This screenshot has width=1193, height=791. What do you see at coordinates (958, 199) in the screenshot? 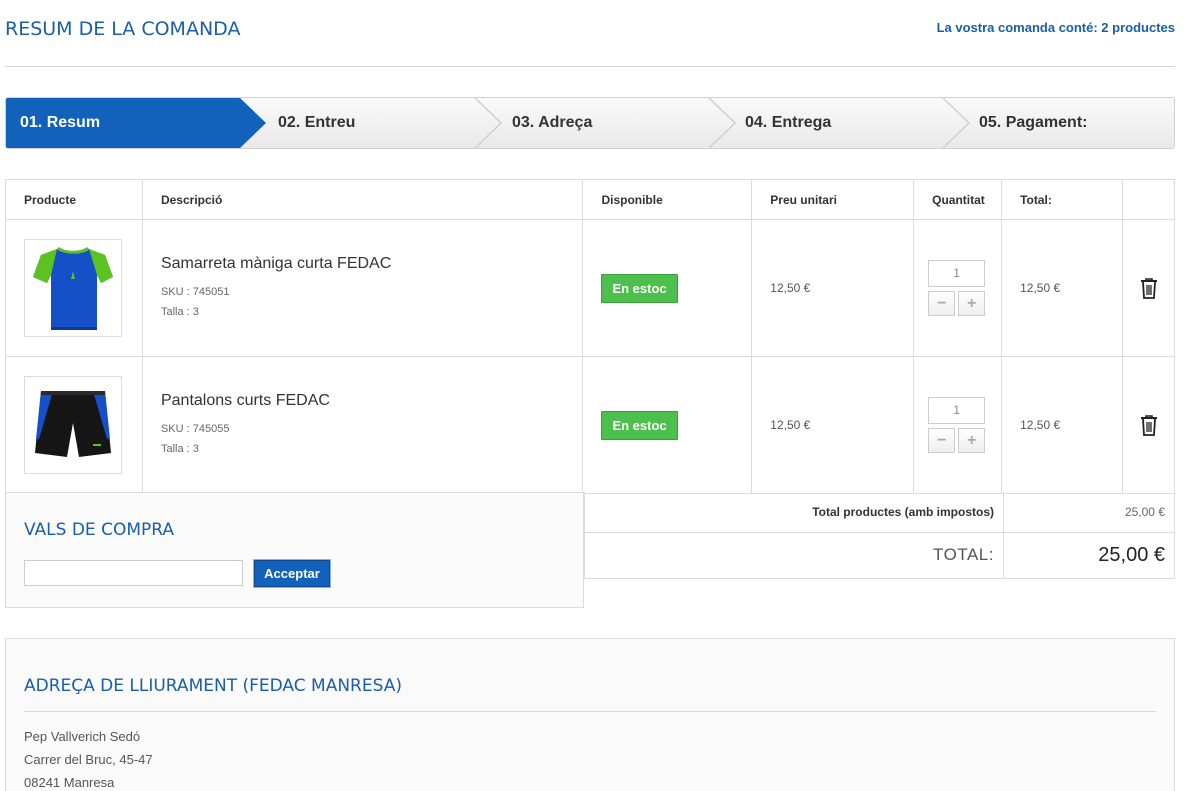
I see `header-quantitat: Quantitat` at bounding box center [958, 199].